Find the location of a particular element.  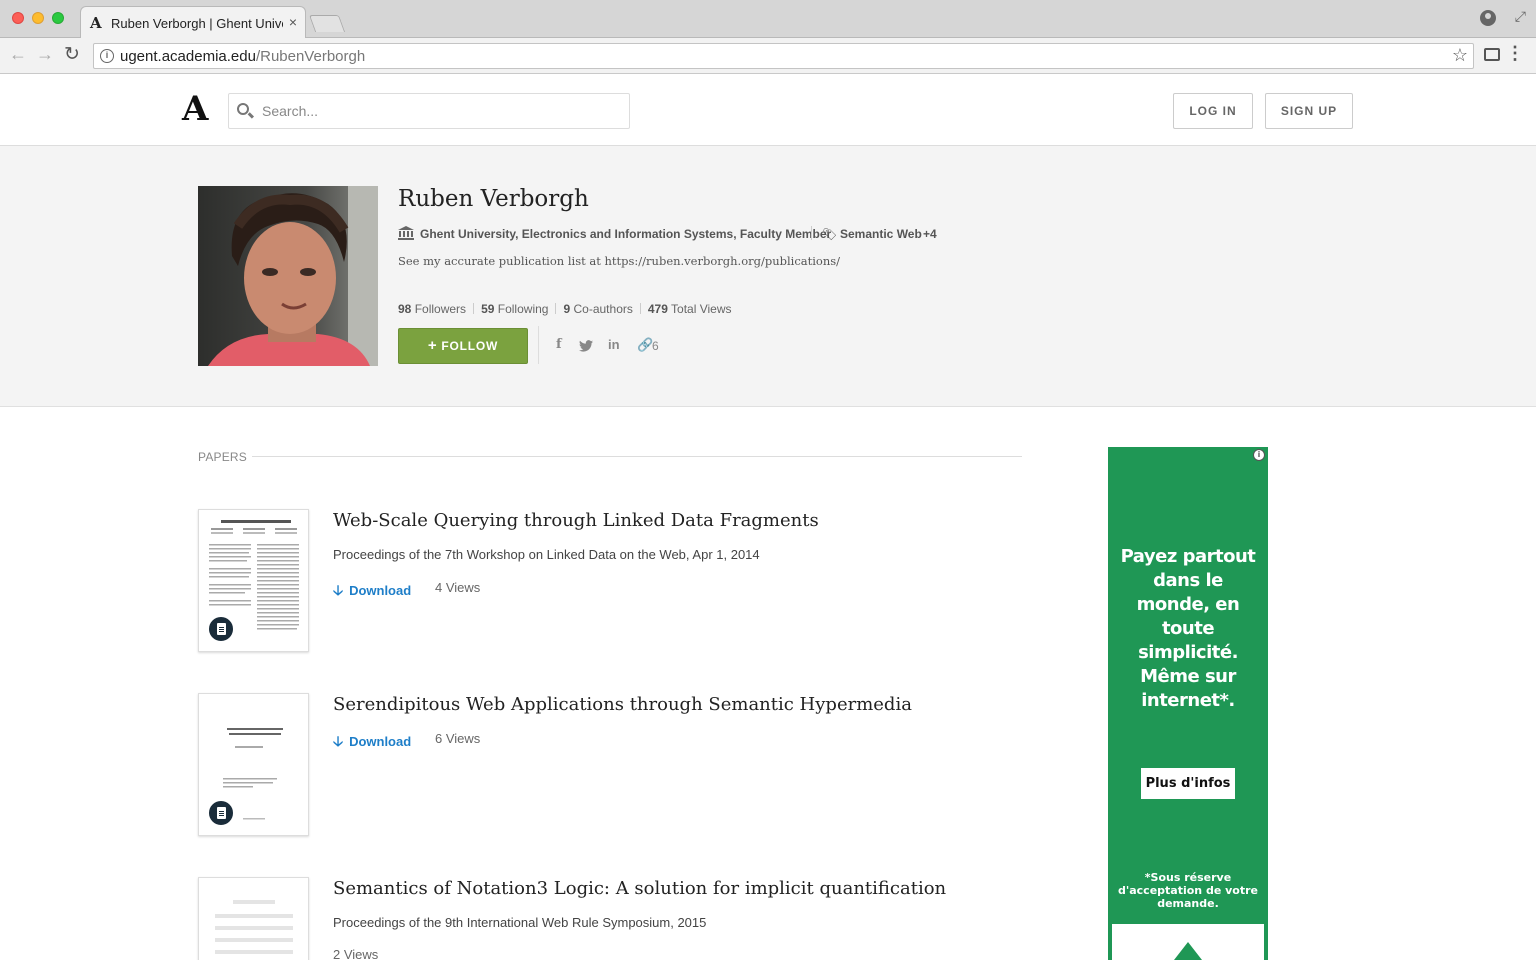

ad-bottom-panel is located at coordinates (1188, 942).